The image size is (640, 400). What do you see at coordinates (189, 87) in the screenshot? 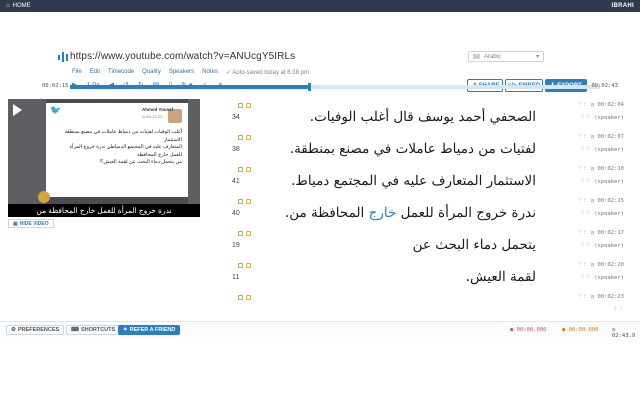
I see `timeline-fill` at bounding box center [189, 87].